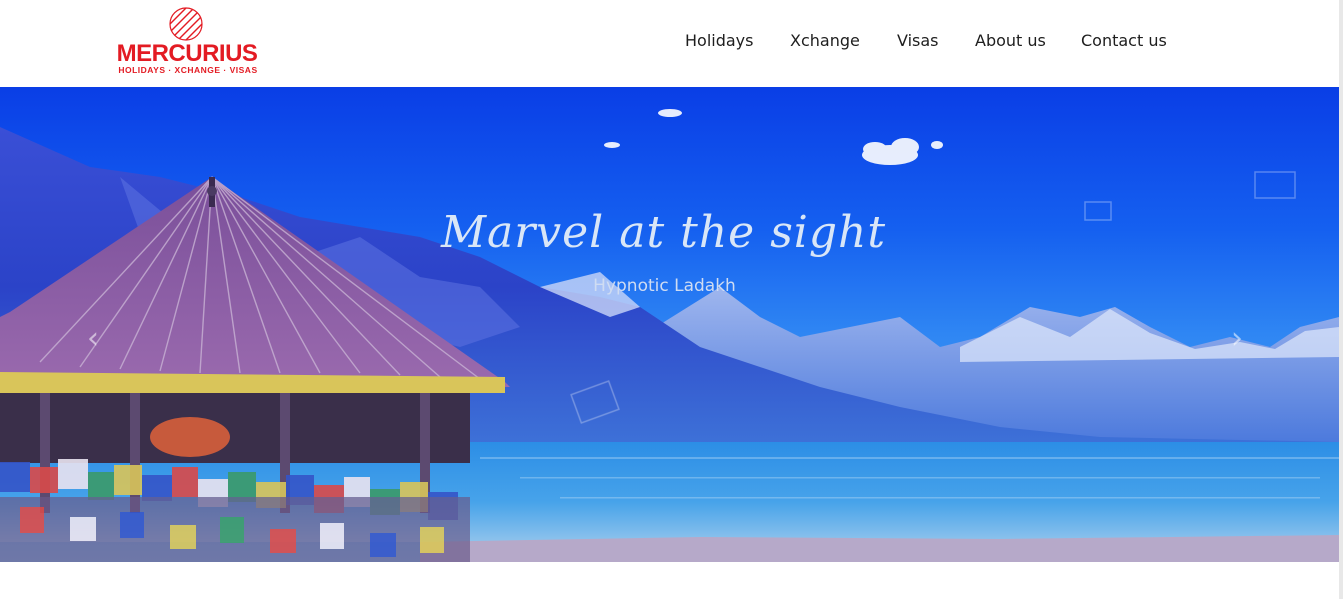  What do you see at coordinates (918, 41) in the screenshot?
I see `nav-visas: Visas` at bounding box center [918, 41].